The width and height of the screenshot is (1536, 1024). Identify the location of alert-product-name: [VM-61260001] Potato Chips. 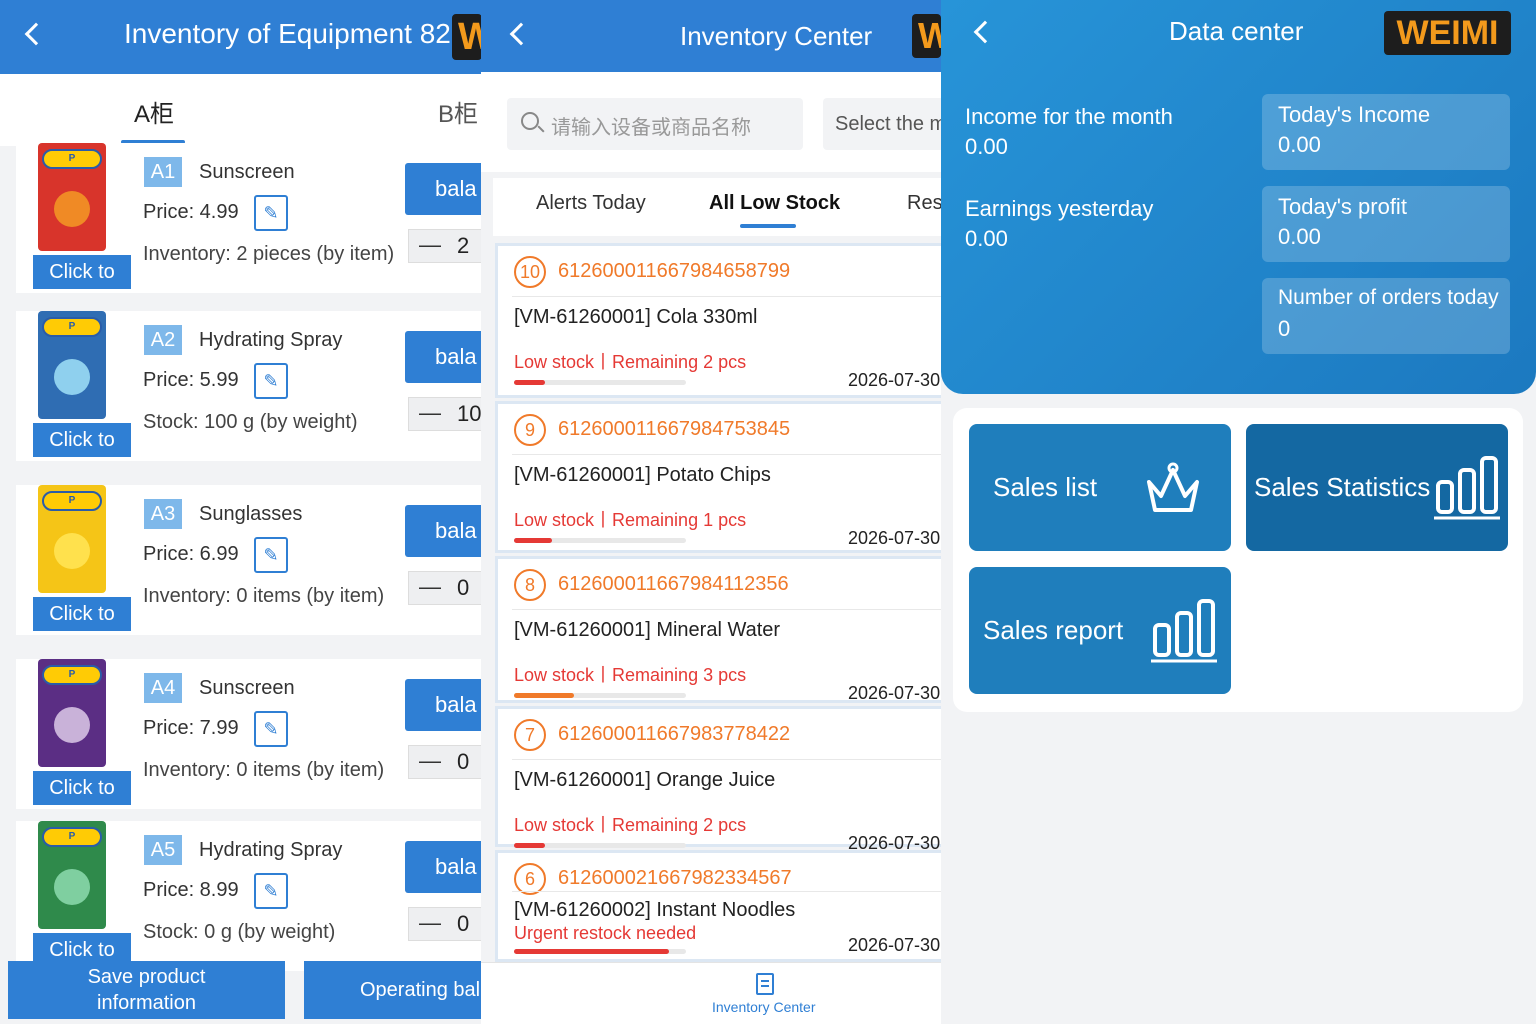
(642, 475).